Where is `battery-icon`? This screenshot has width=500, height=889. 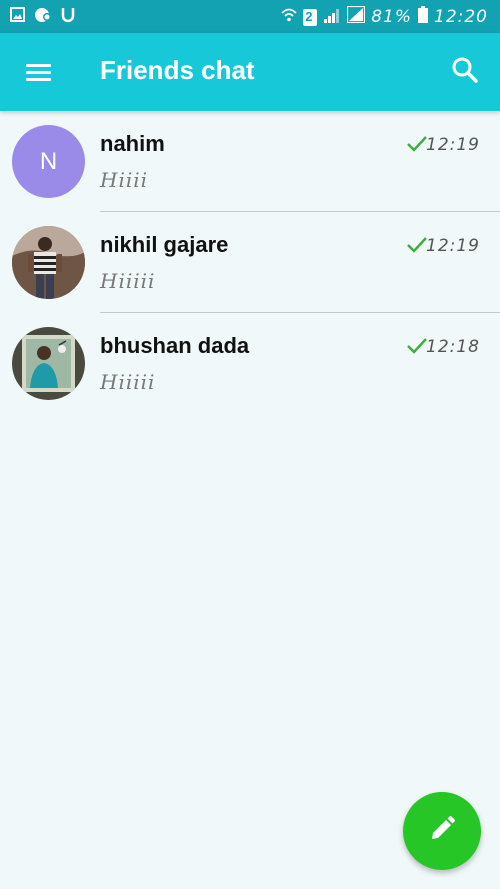
battery-icon is located at coordinates (423, 17).